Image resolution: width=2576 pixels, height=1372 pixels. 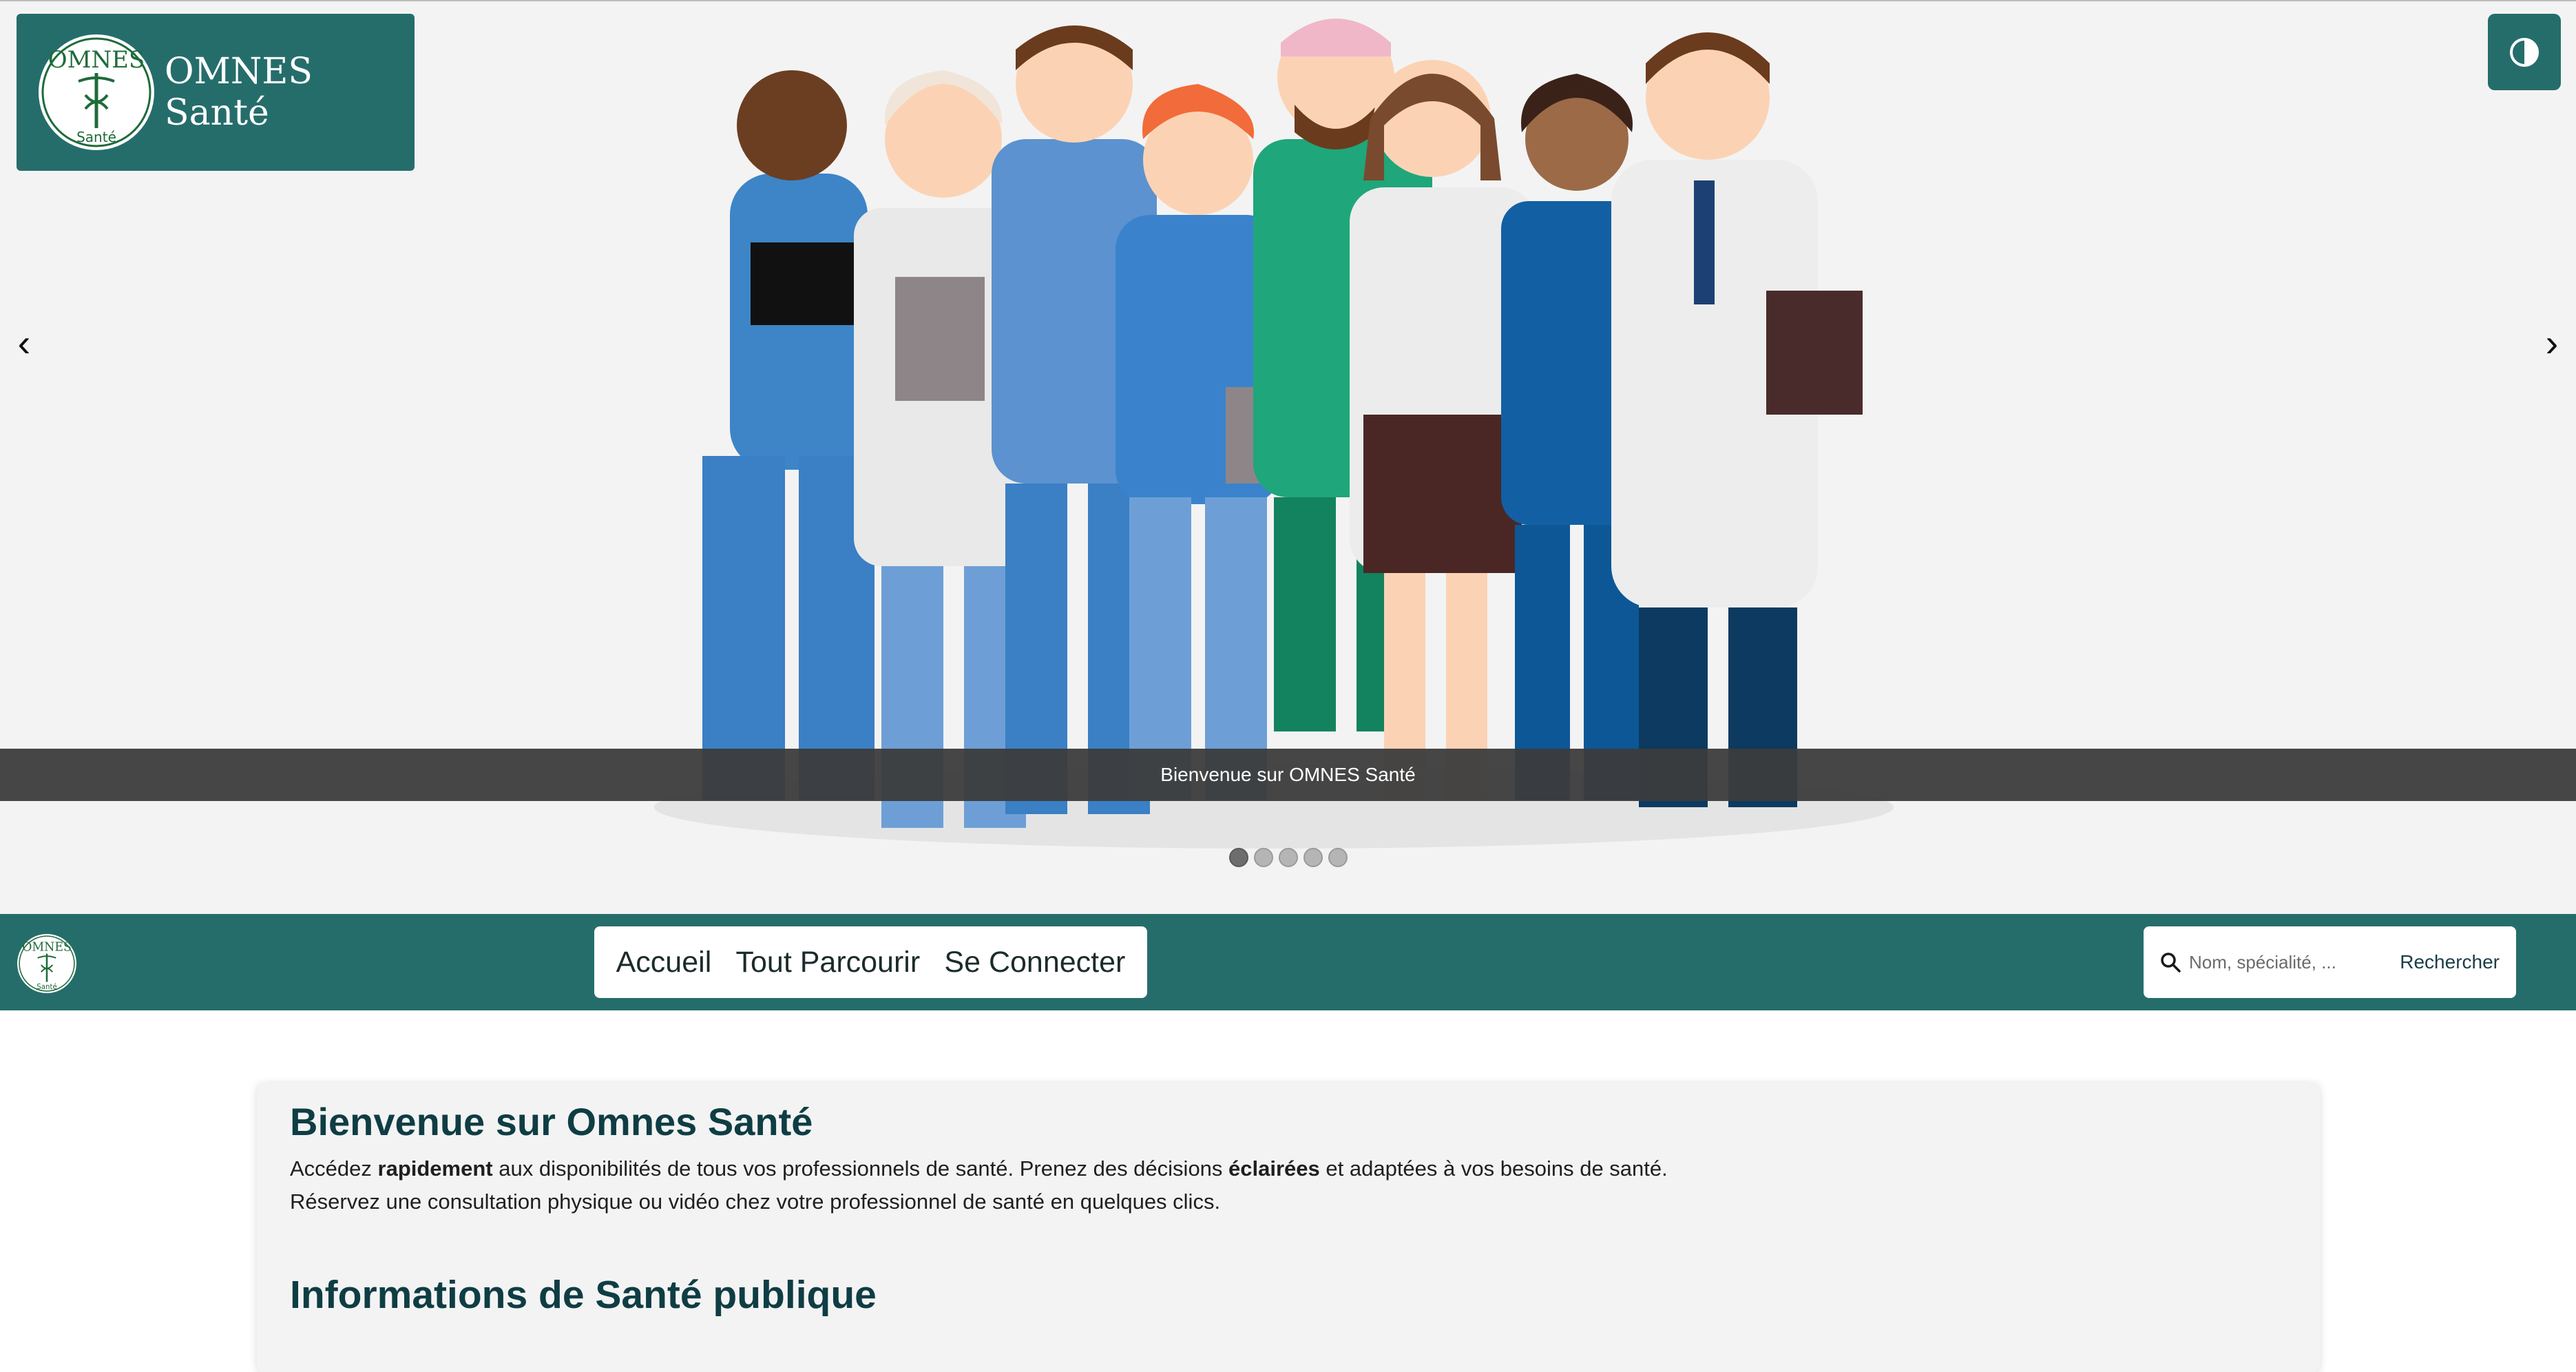 I want to click on search-button: Rechercher, so click(x=2450, y=962).